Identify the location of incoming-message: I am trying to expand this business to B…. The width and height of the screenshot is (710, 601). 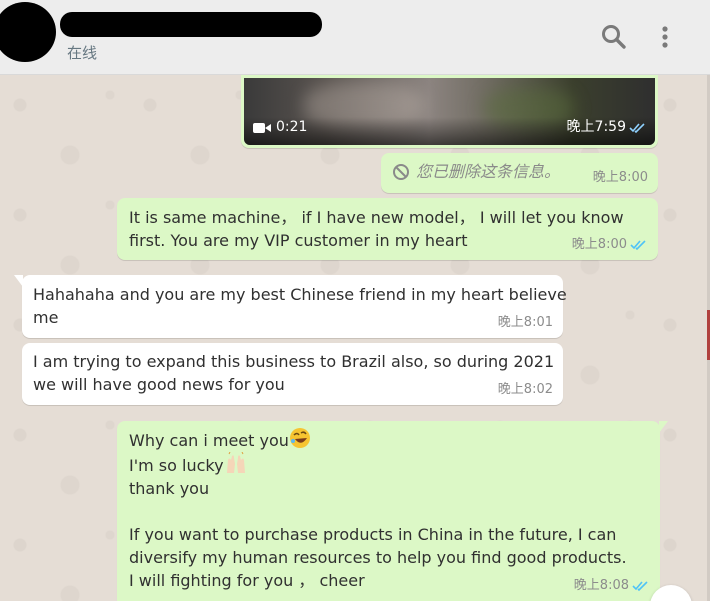
(292, 374).